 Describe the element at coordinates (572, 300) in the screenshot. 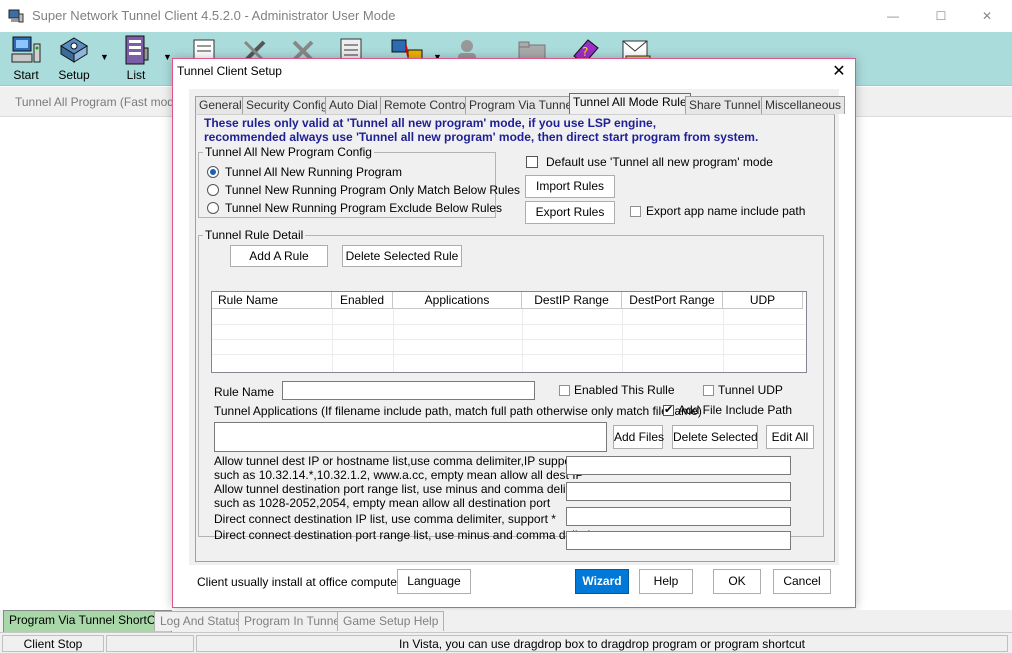

I see `column-header-destip-range: DestIP Range` at that location.